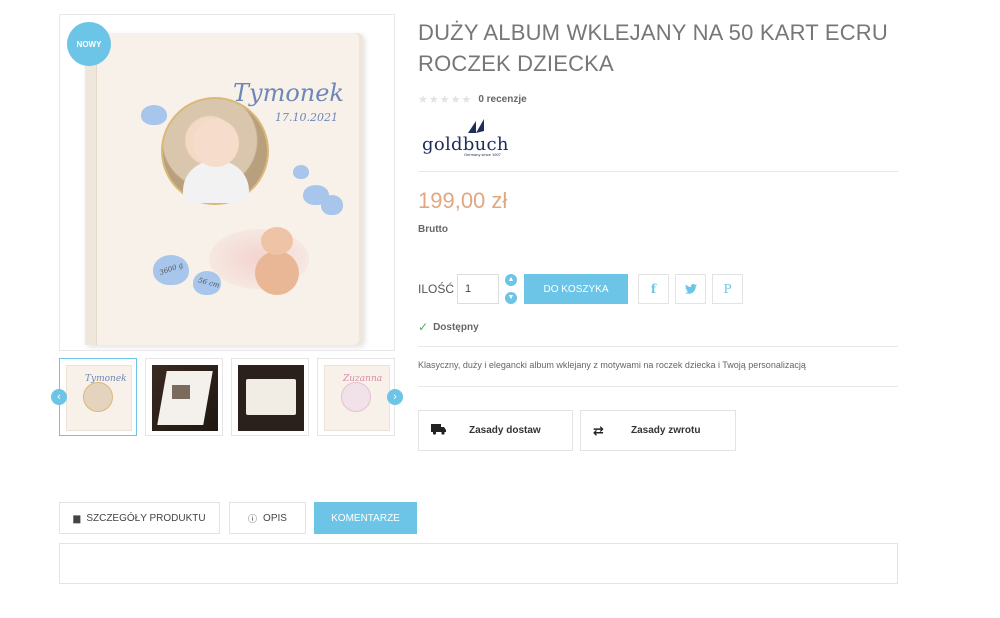 The width and height of the screenshot is (1000, 618). Describe the element at coordinates (59, 397) in the screenshot. I see `thumbnail-prev-arrow: ‹` at that location.